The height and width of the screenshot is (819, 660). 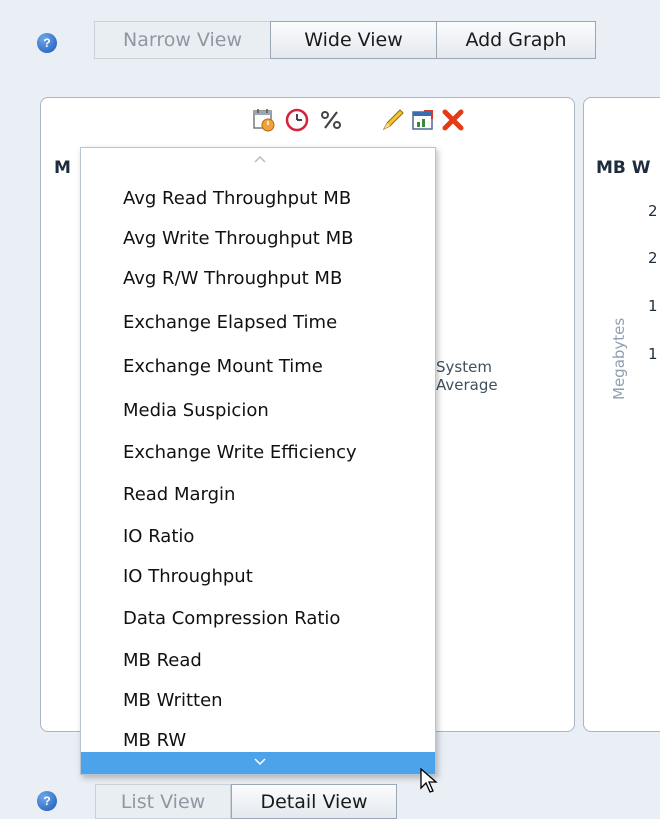 I want to click on right-graph-panel, so click(x=621, y=414).